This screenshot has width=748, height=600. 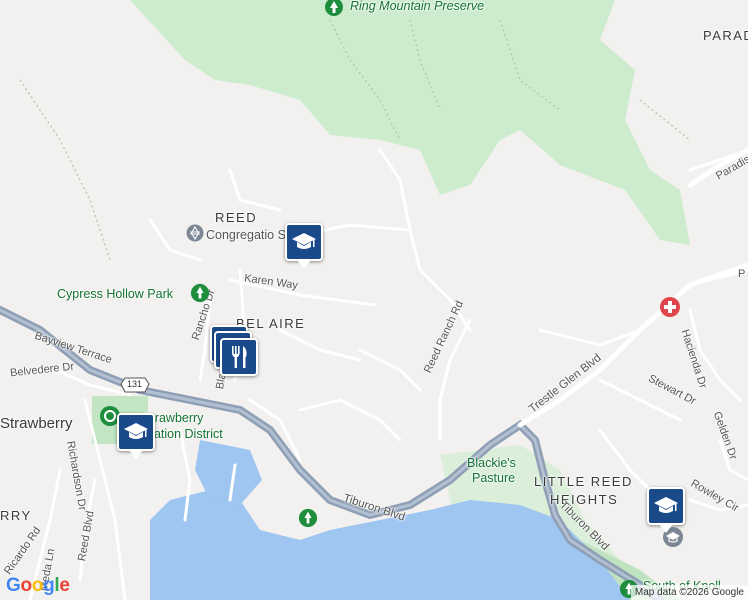 I want to click on place-of-worship-icon, so click(x=195, y=233).